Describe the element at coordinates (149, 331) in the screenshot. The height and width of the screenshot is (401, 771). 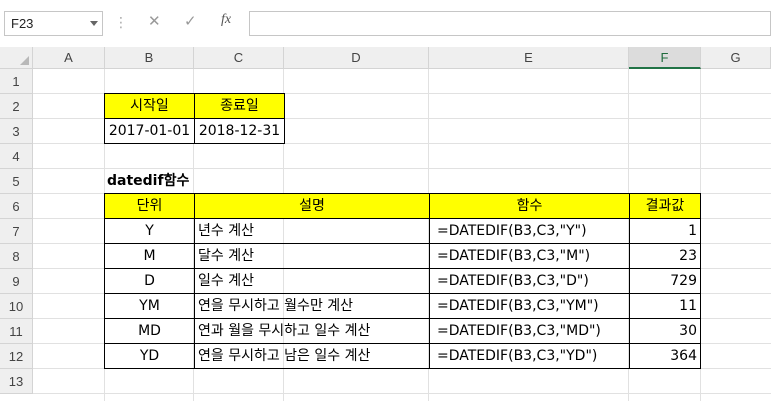
I see `cell-unit: MD` at that location.